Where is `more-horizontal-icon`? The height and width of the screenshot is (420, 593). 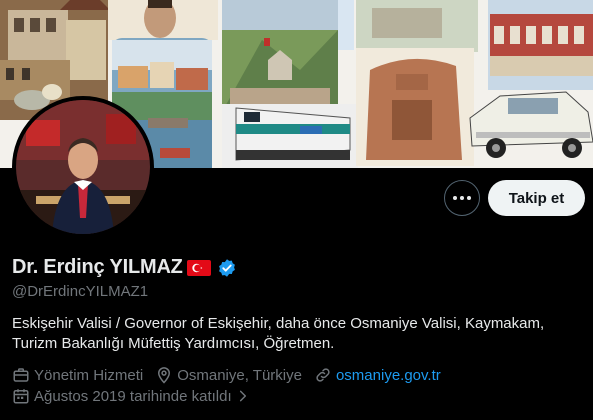
more-horizontal-icon is located at coordinates (462, 198).